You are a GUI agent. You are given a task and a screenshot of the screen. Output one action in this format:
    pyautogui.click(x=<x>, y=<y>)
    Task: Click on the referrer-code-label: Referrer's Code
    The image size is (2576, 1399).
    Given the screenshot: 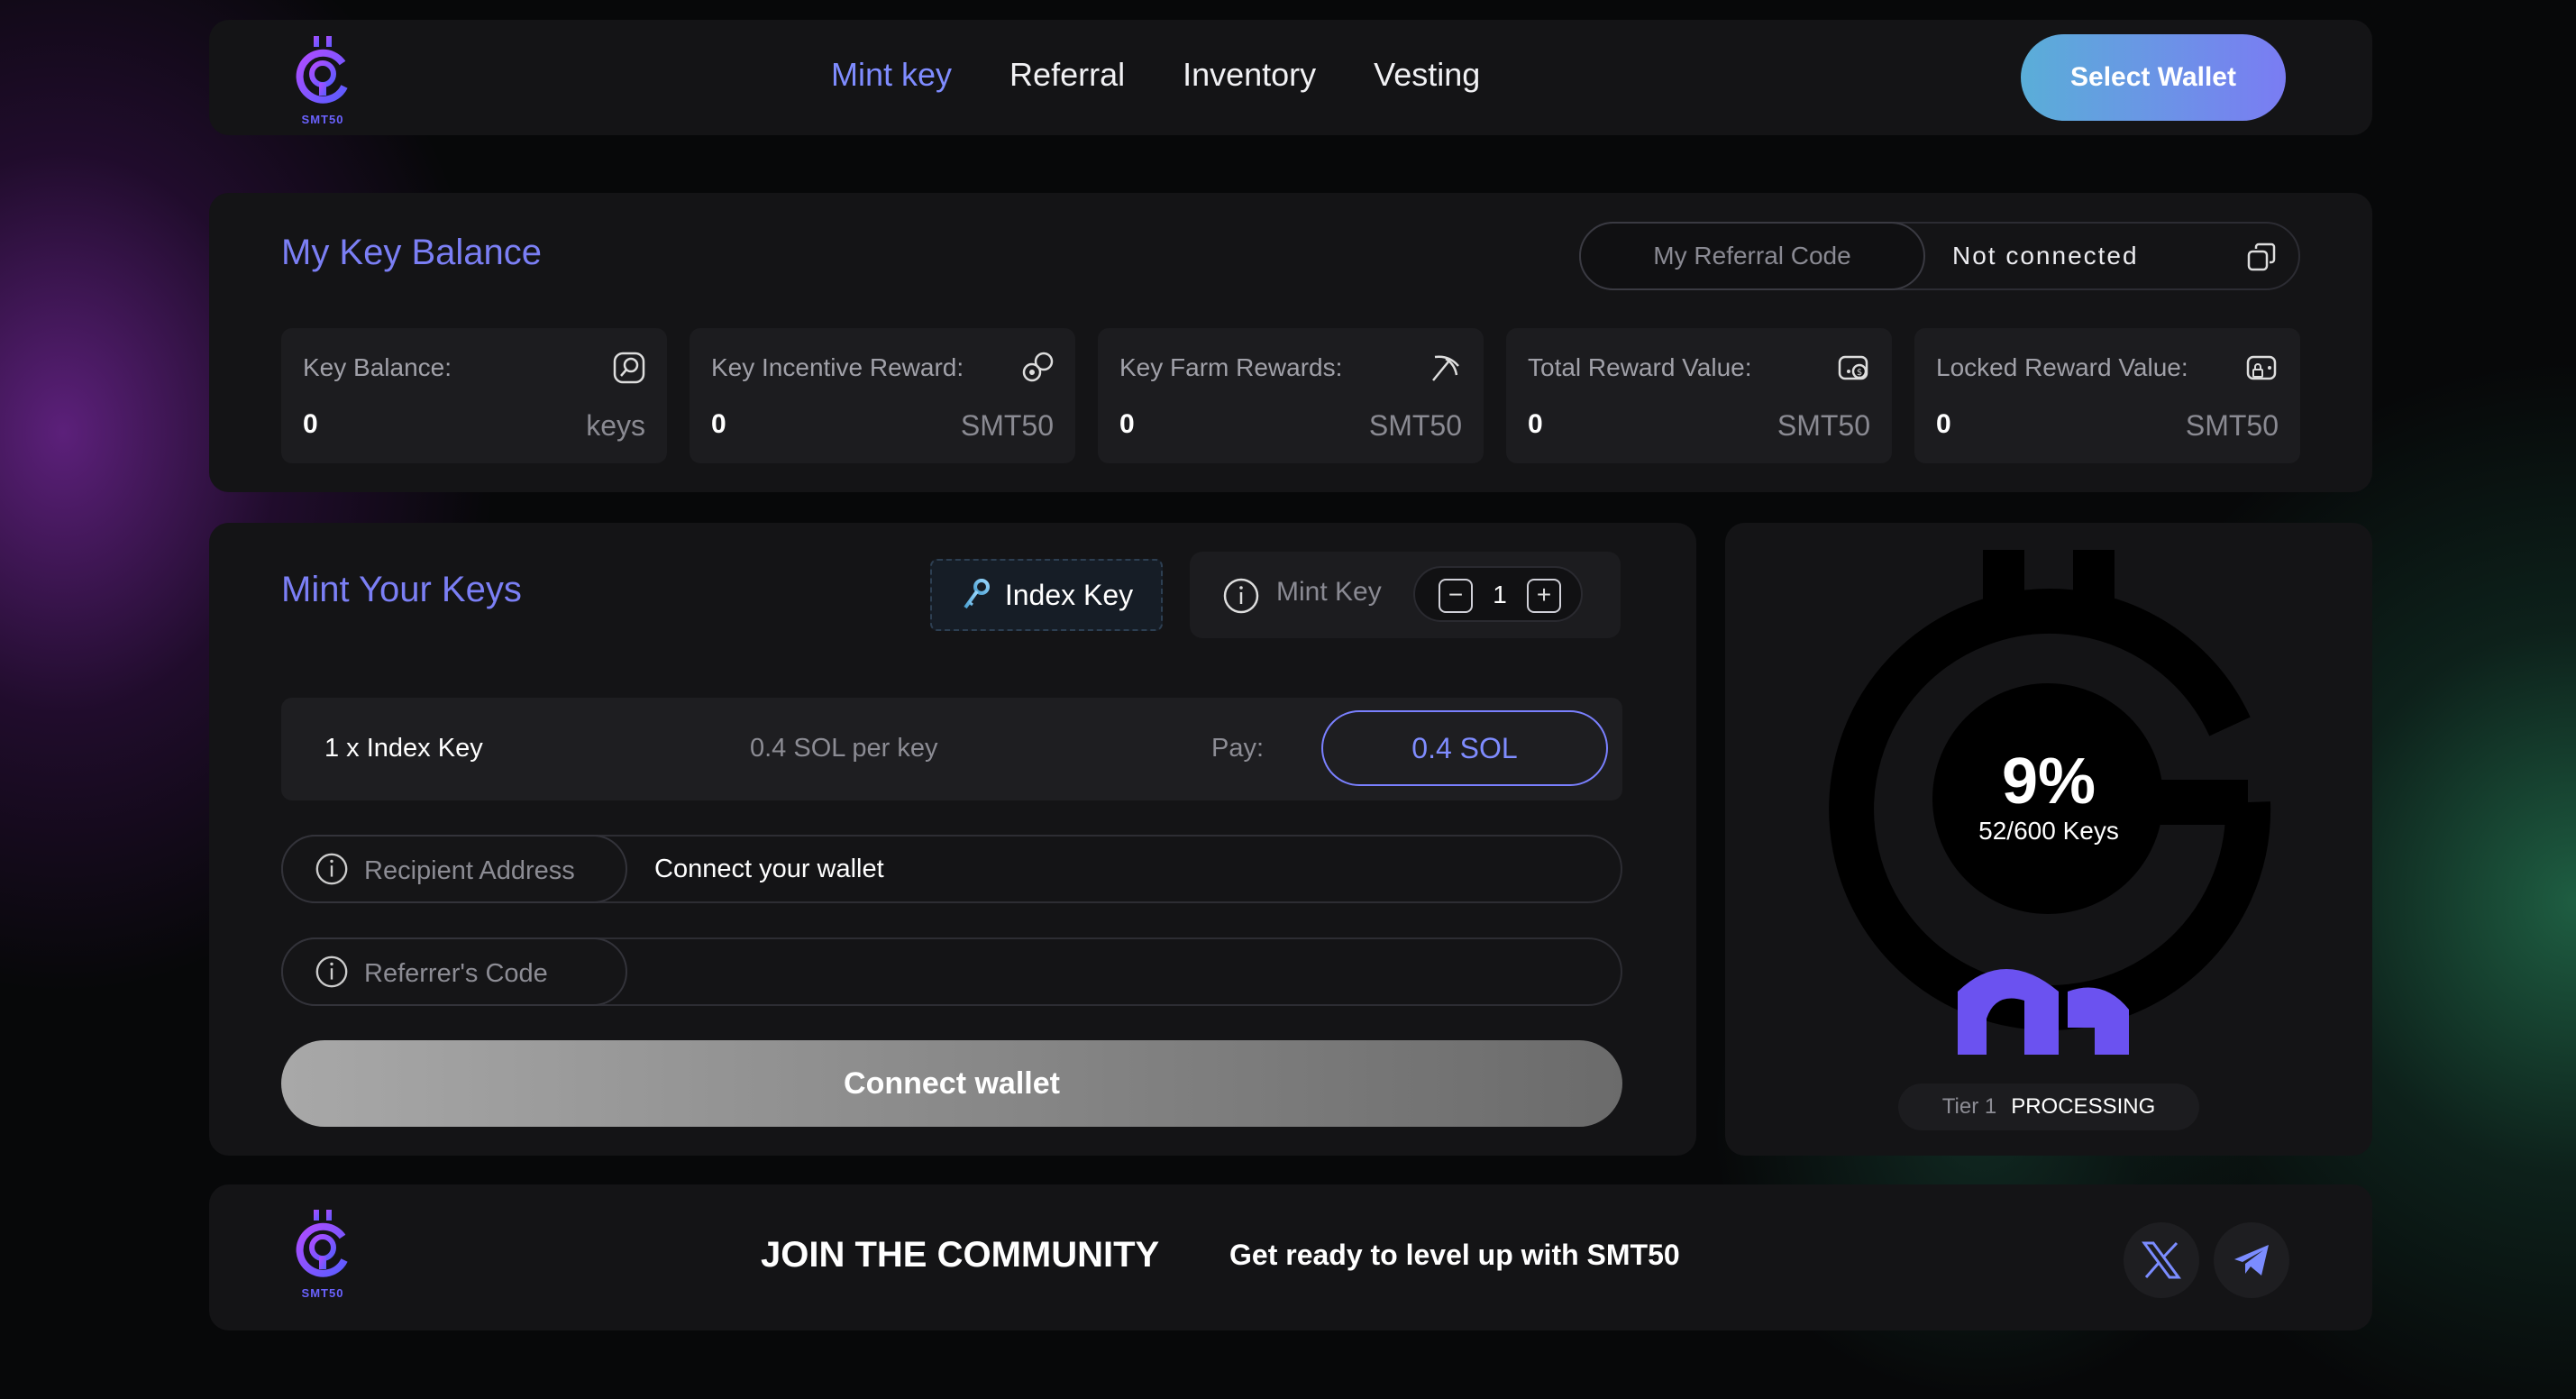 What is the action you would take?
    pyautogui.click(x=456, y=974)
    